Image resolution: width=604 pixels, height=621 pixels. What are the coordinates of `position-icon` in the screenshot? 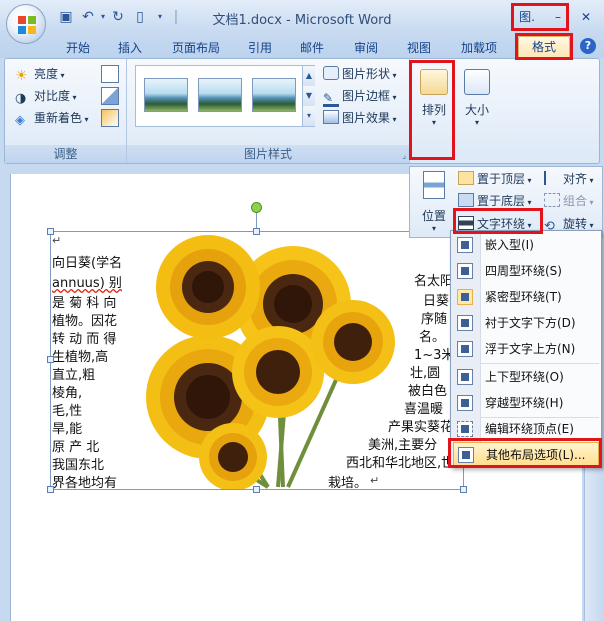 It's located at (434, 185).